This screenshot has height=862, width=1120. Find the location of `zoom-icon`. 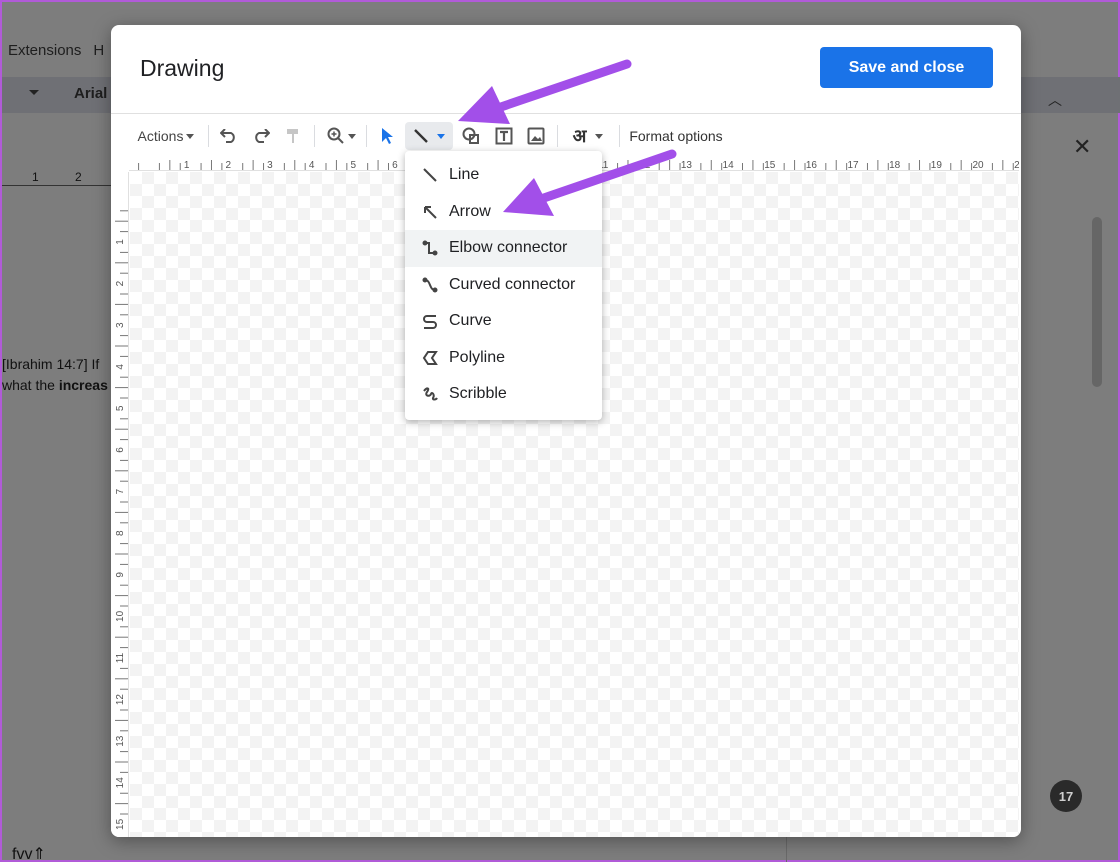

zoom-icon is located at coordinates (335, 135).